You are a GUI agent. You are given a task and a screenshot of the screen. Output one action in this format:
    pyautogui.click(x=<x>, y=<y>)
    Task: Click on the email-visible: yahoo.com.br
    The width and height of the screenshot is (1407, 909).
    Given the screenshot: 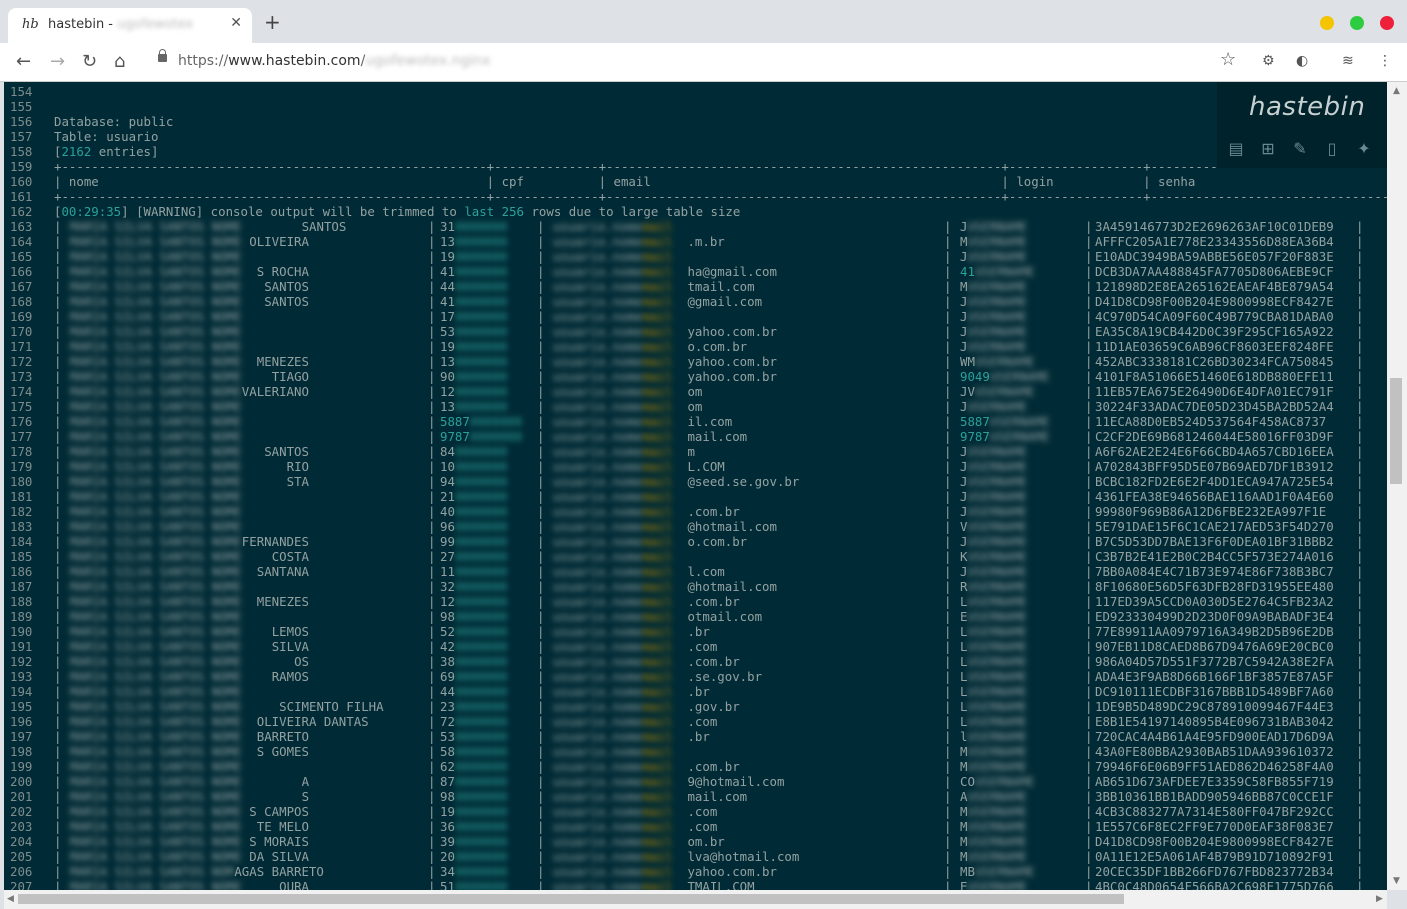 What is the action you would take?
    pyautogui.click(x=732, y=871)
    